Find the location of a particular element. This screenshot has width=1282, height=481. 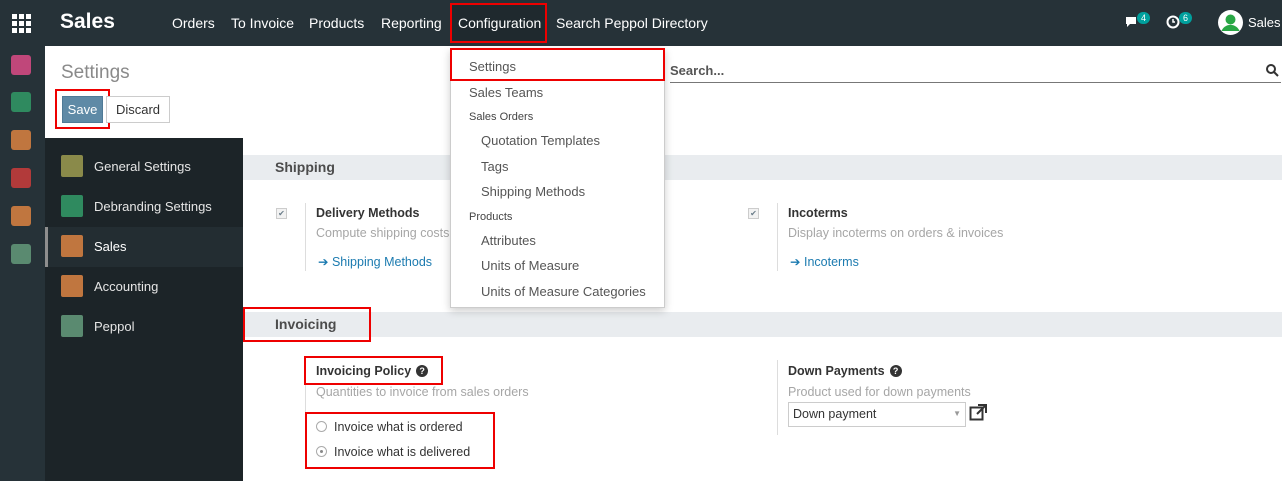

activities-count-badge: 6 is located at coordinates (1186, 18).